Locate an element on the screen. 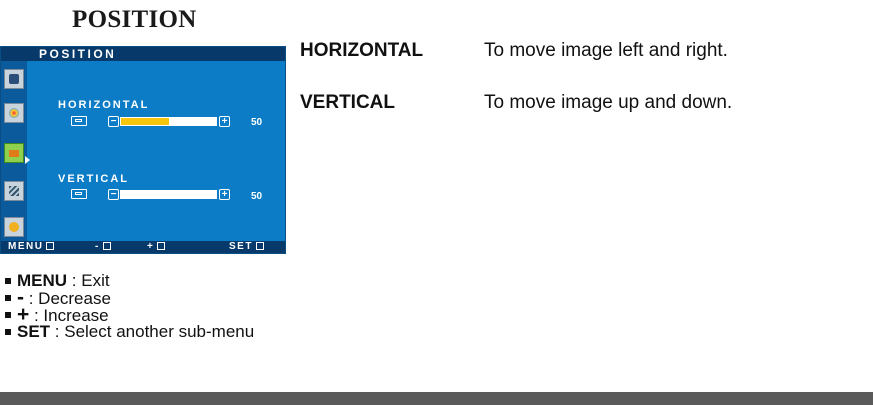  desc-vertical: To move image up and down. is located at coordinates (608, 102).